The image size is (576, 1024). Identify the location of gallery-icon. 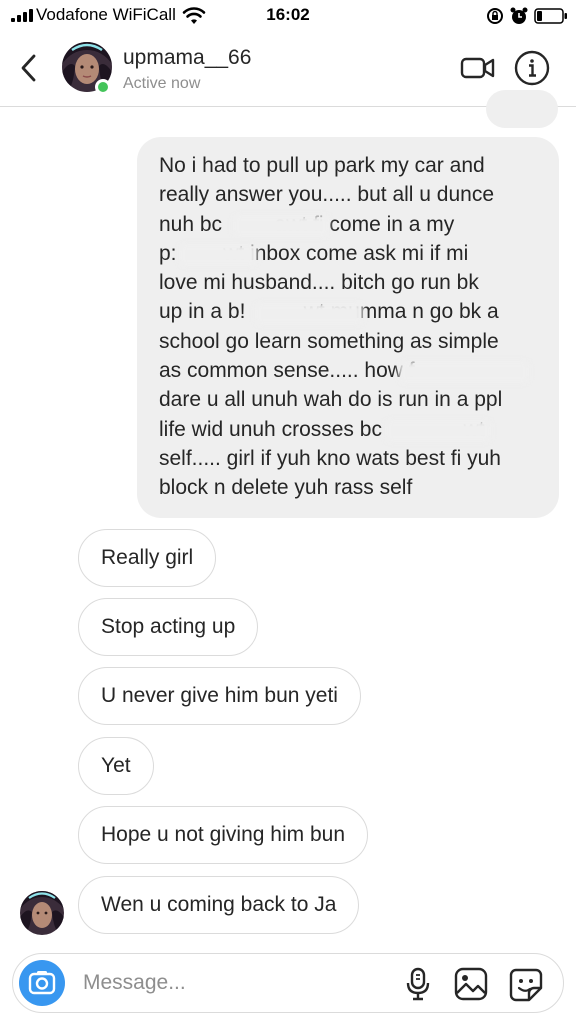
(471, 984).